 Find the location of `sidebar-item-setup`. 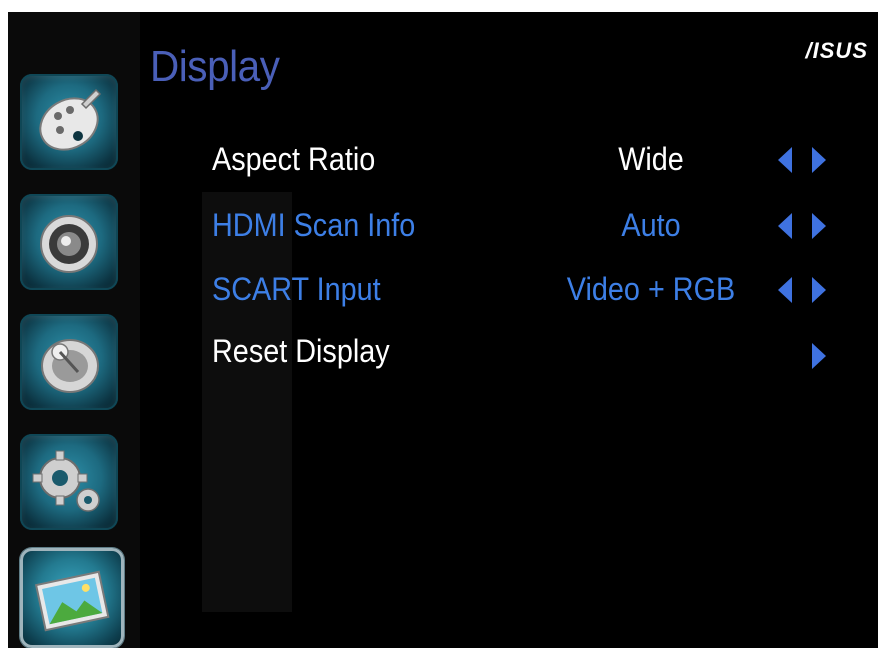

sidebar-item-setup is located at coordinates (69, 482).